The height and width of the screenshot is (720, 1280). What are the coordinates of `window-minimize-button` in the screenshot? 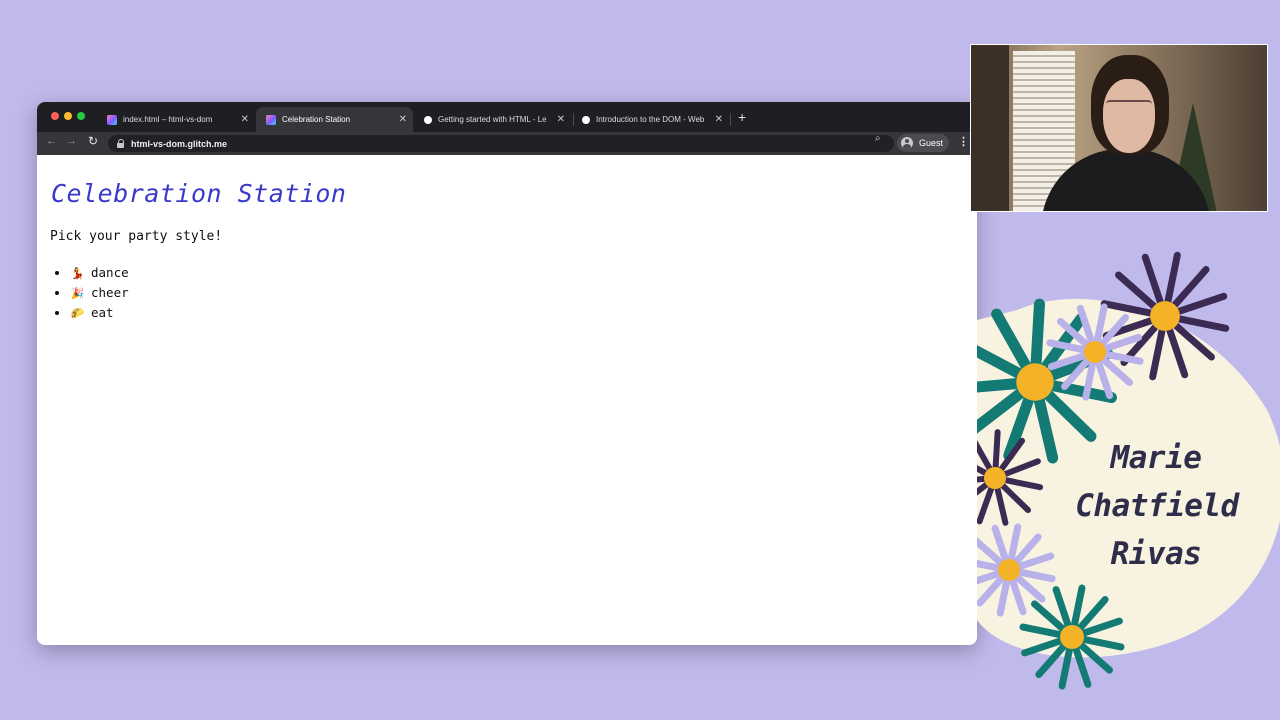 It's located at (68, 116).